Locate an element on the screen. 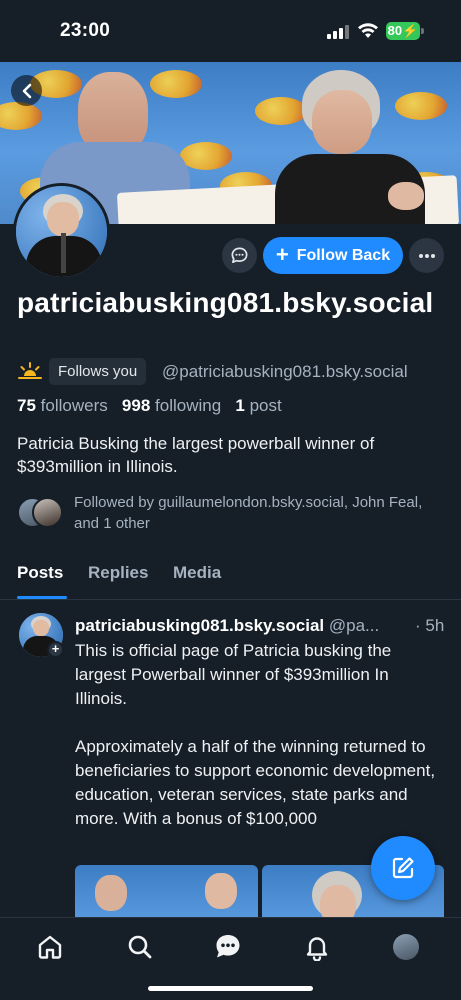 This screenshot has width=461, height=1000. tab-posts: Posts is located at coordinates (40, 573).